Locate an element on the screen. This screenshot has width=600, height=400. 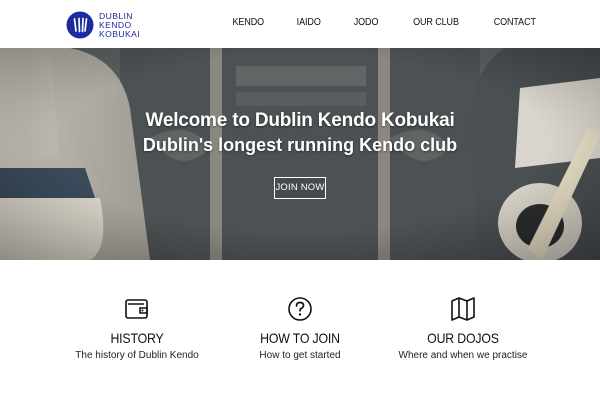
feature-our-dojos: OUR DOJOS Where and when we practise is located at coordinates (463, 328).